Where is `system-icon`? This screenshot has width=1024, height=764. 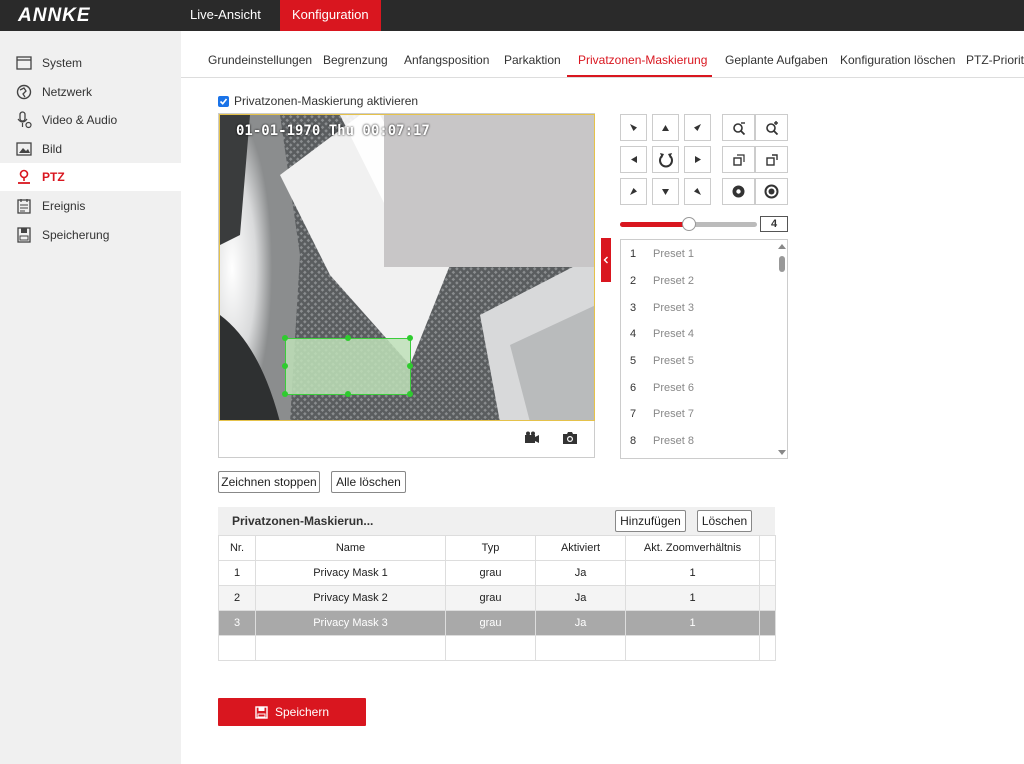
system-icon is located at coordinates (24, 63).